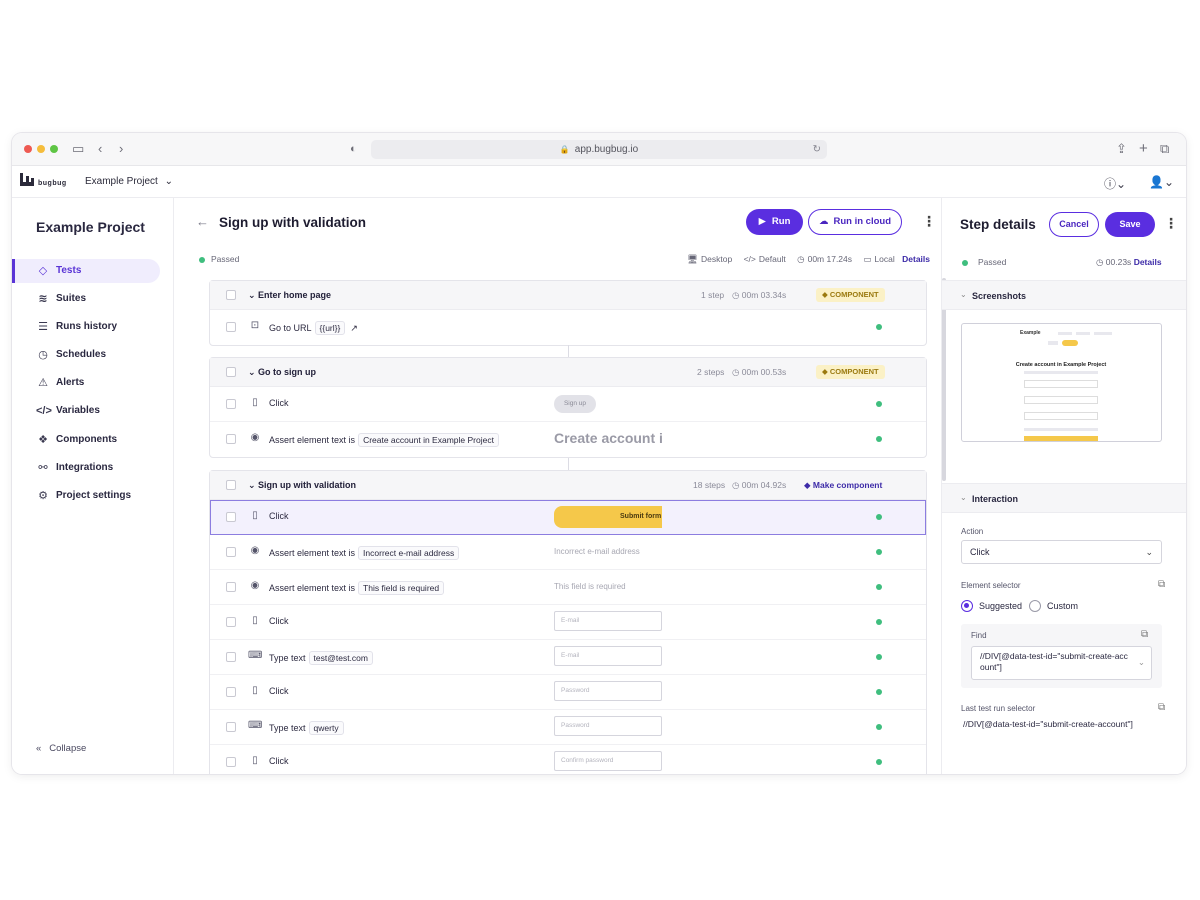 The width and height of the screenshot is (1200, 900). Describe the element at coordinates (568, 657) in the screenshot. I see `step-row: ⌨ Type text test@test.com E-mail` at that location.